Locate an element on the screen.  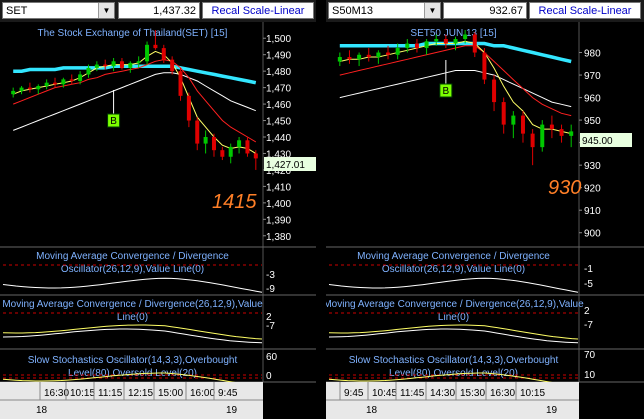
price-tick-label: 1,480 is located at coordinates (278, 72).